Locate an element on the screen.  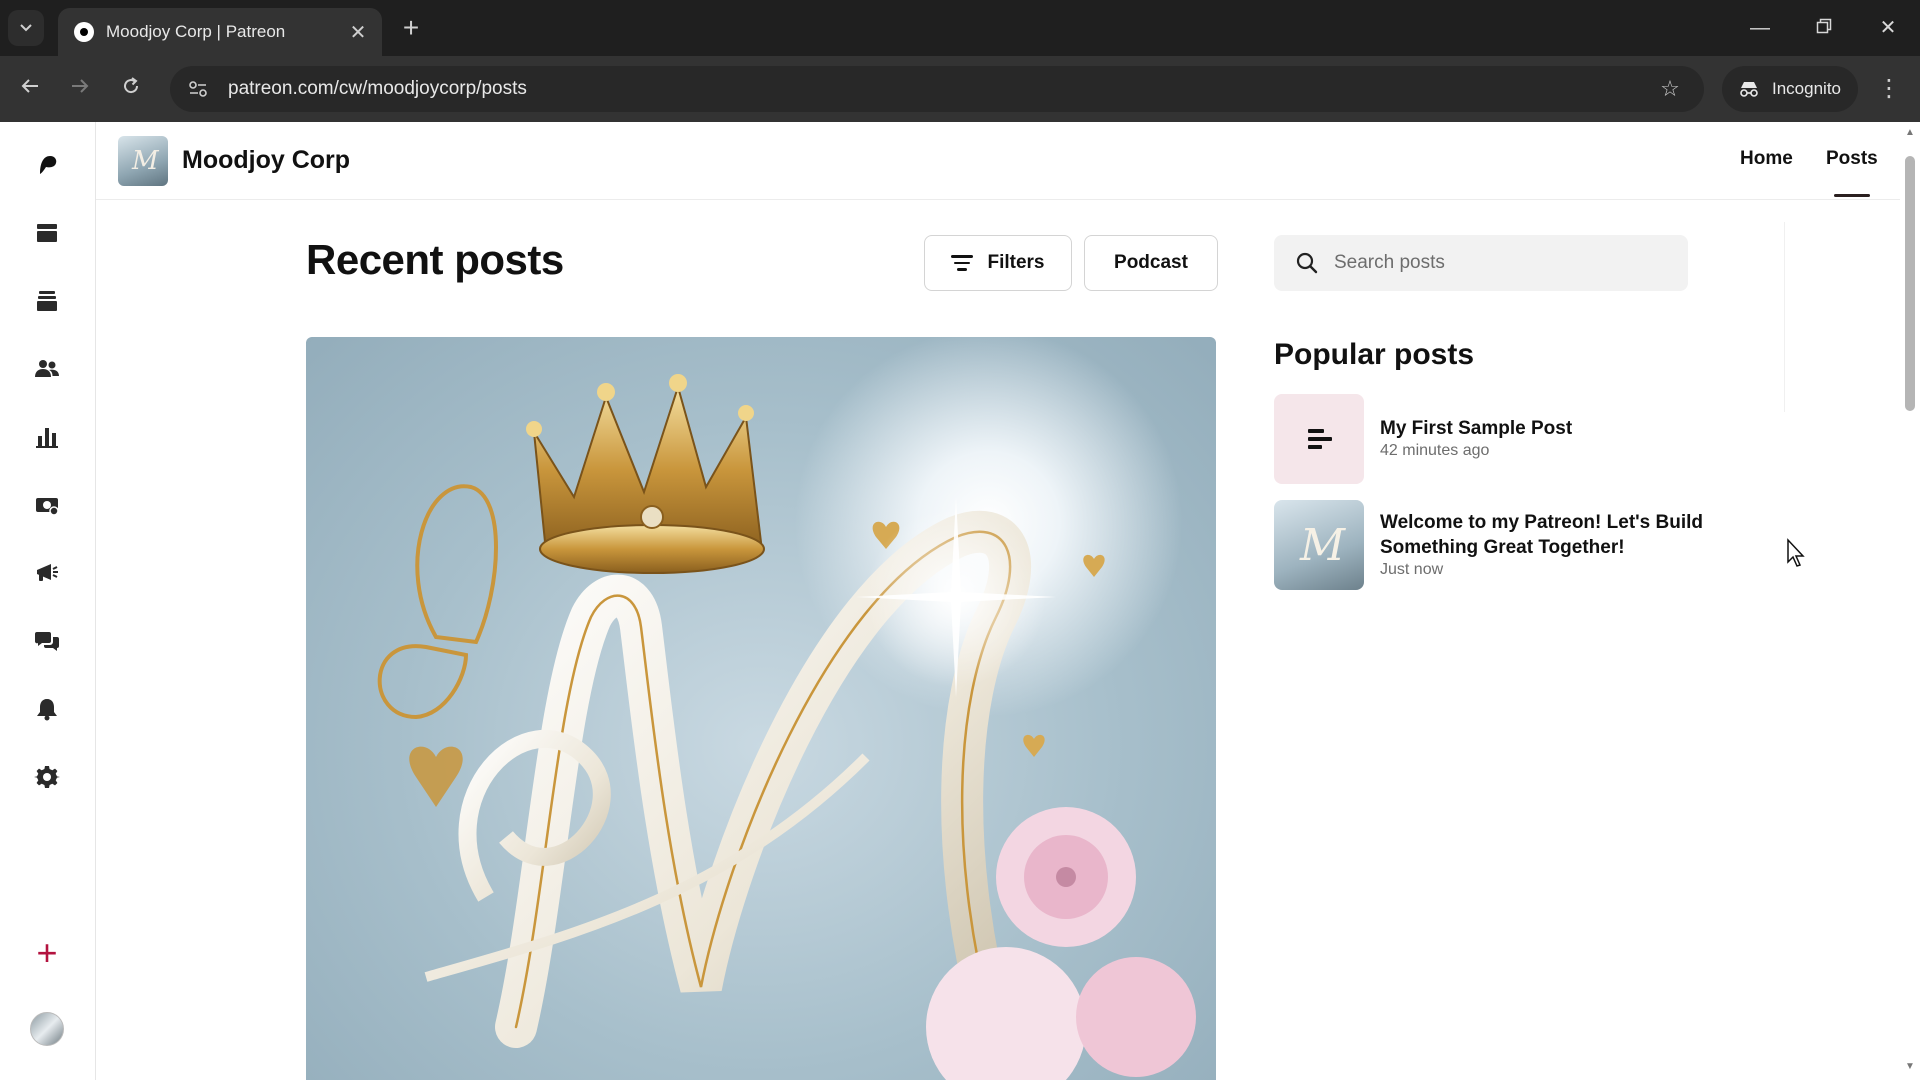
new-tab-button: + is located at coordinates (411, 29).